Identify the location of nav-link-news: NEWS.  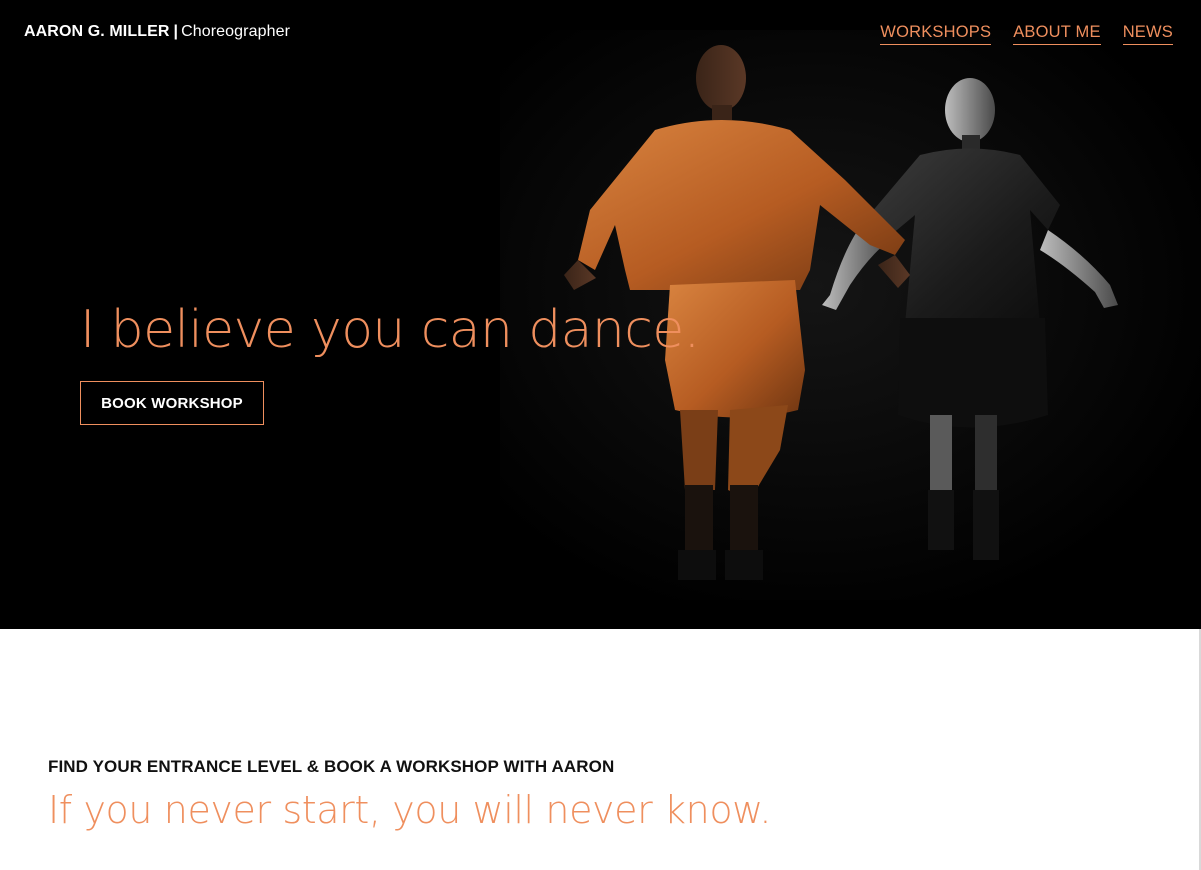
(1147, 34).